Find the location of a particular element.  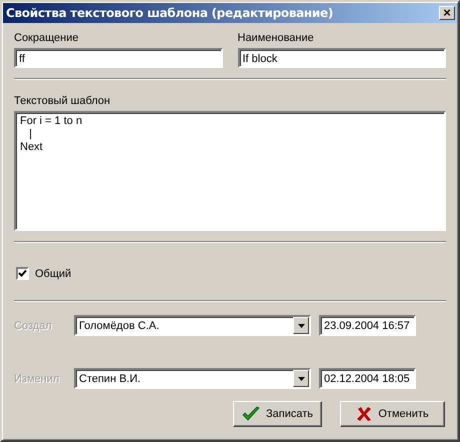

field-label: Наименование is located at coordinates (276, 38).